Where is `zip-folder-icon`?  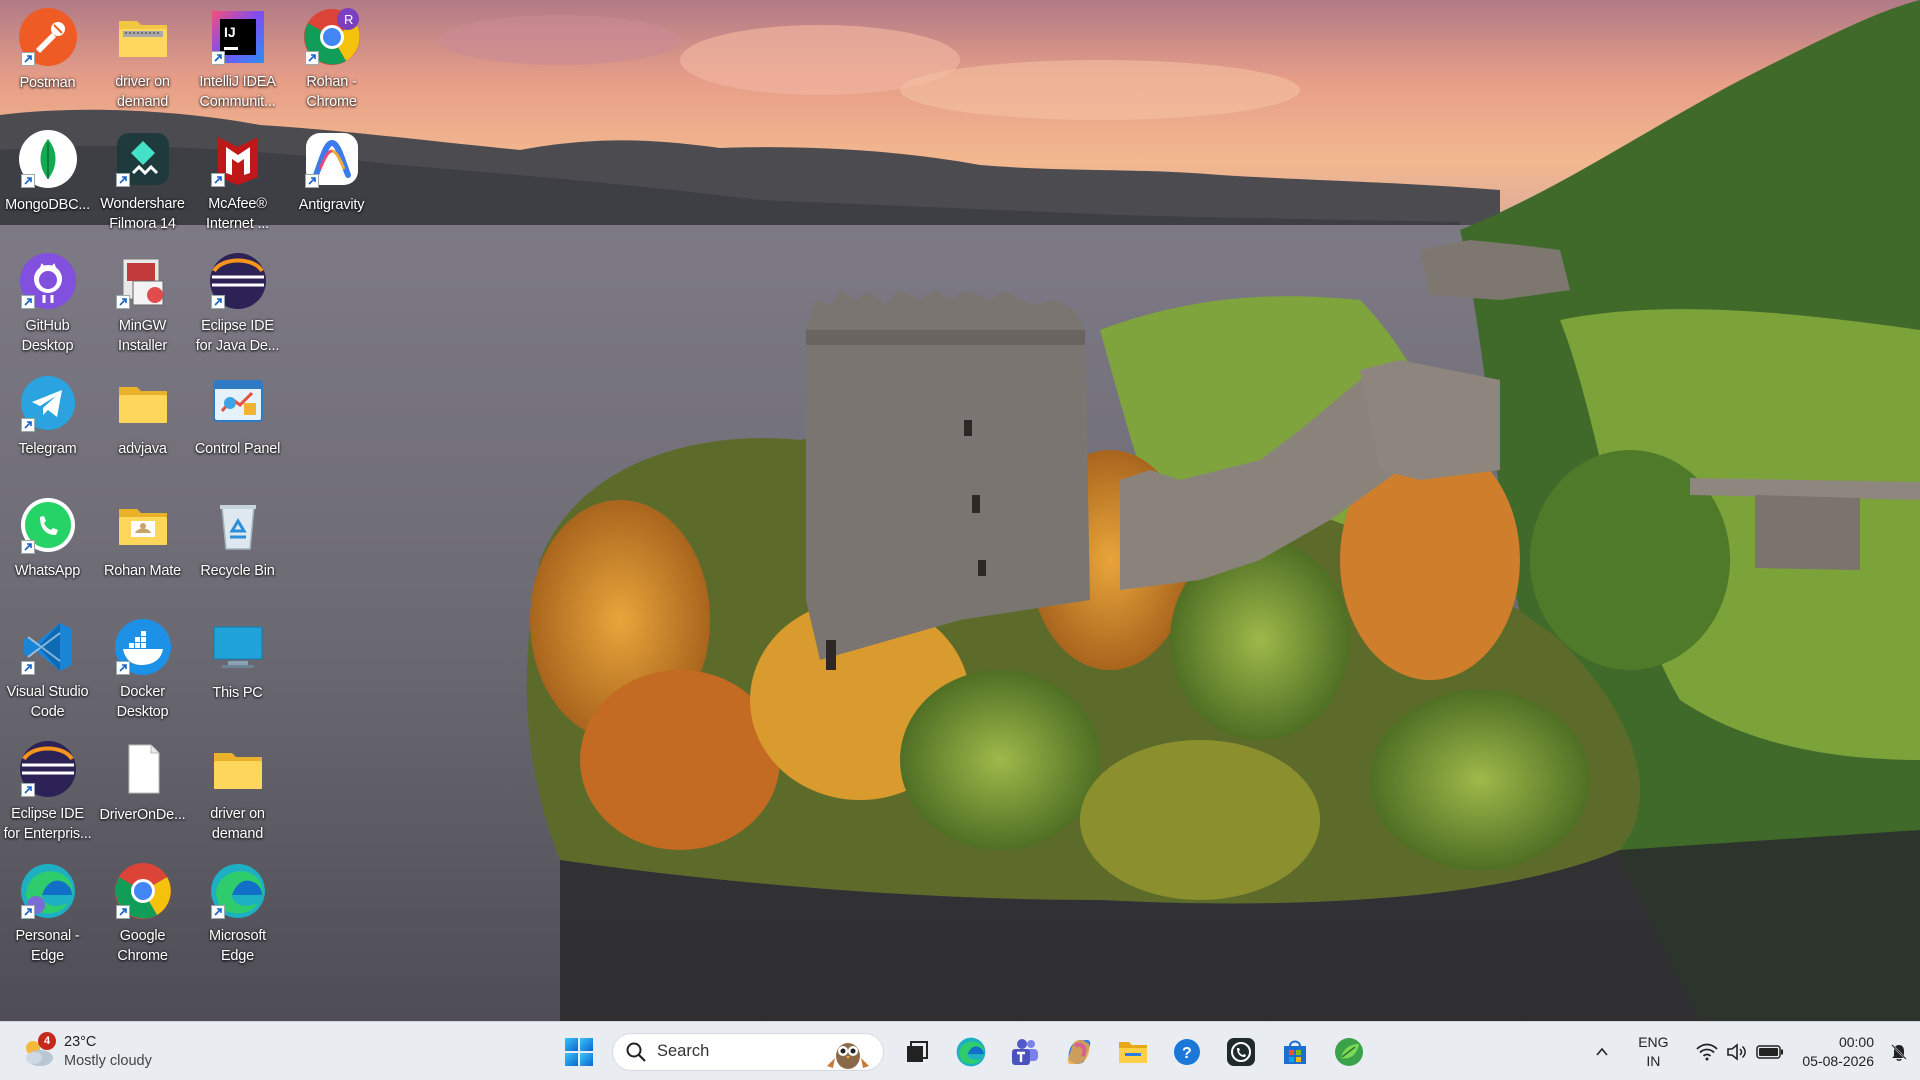 zip-folder-icon is located at coordinates (143, 36).